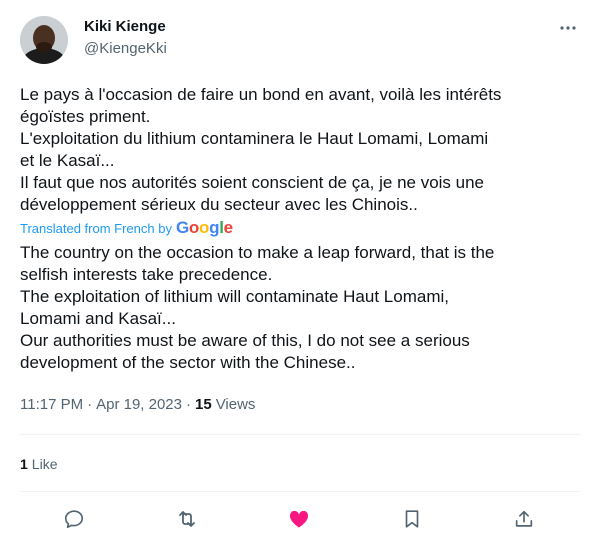  I want to click on likes-count-link: 1 Like, so click(38, 464).